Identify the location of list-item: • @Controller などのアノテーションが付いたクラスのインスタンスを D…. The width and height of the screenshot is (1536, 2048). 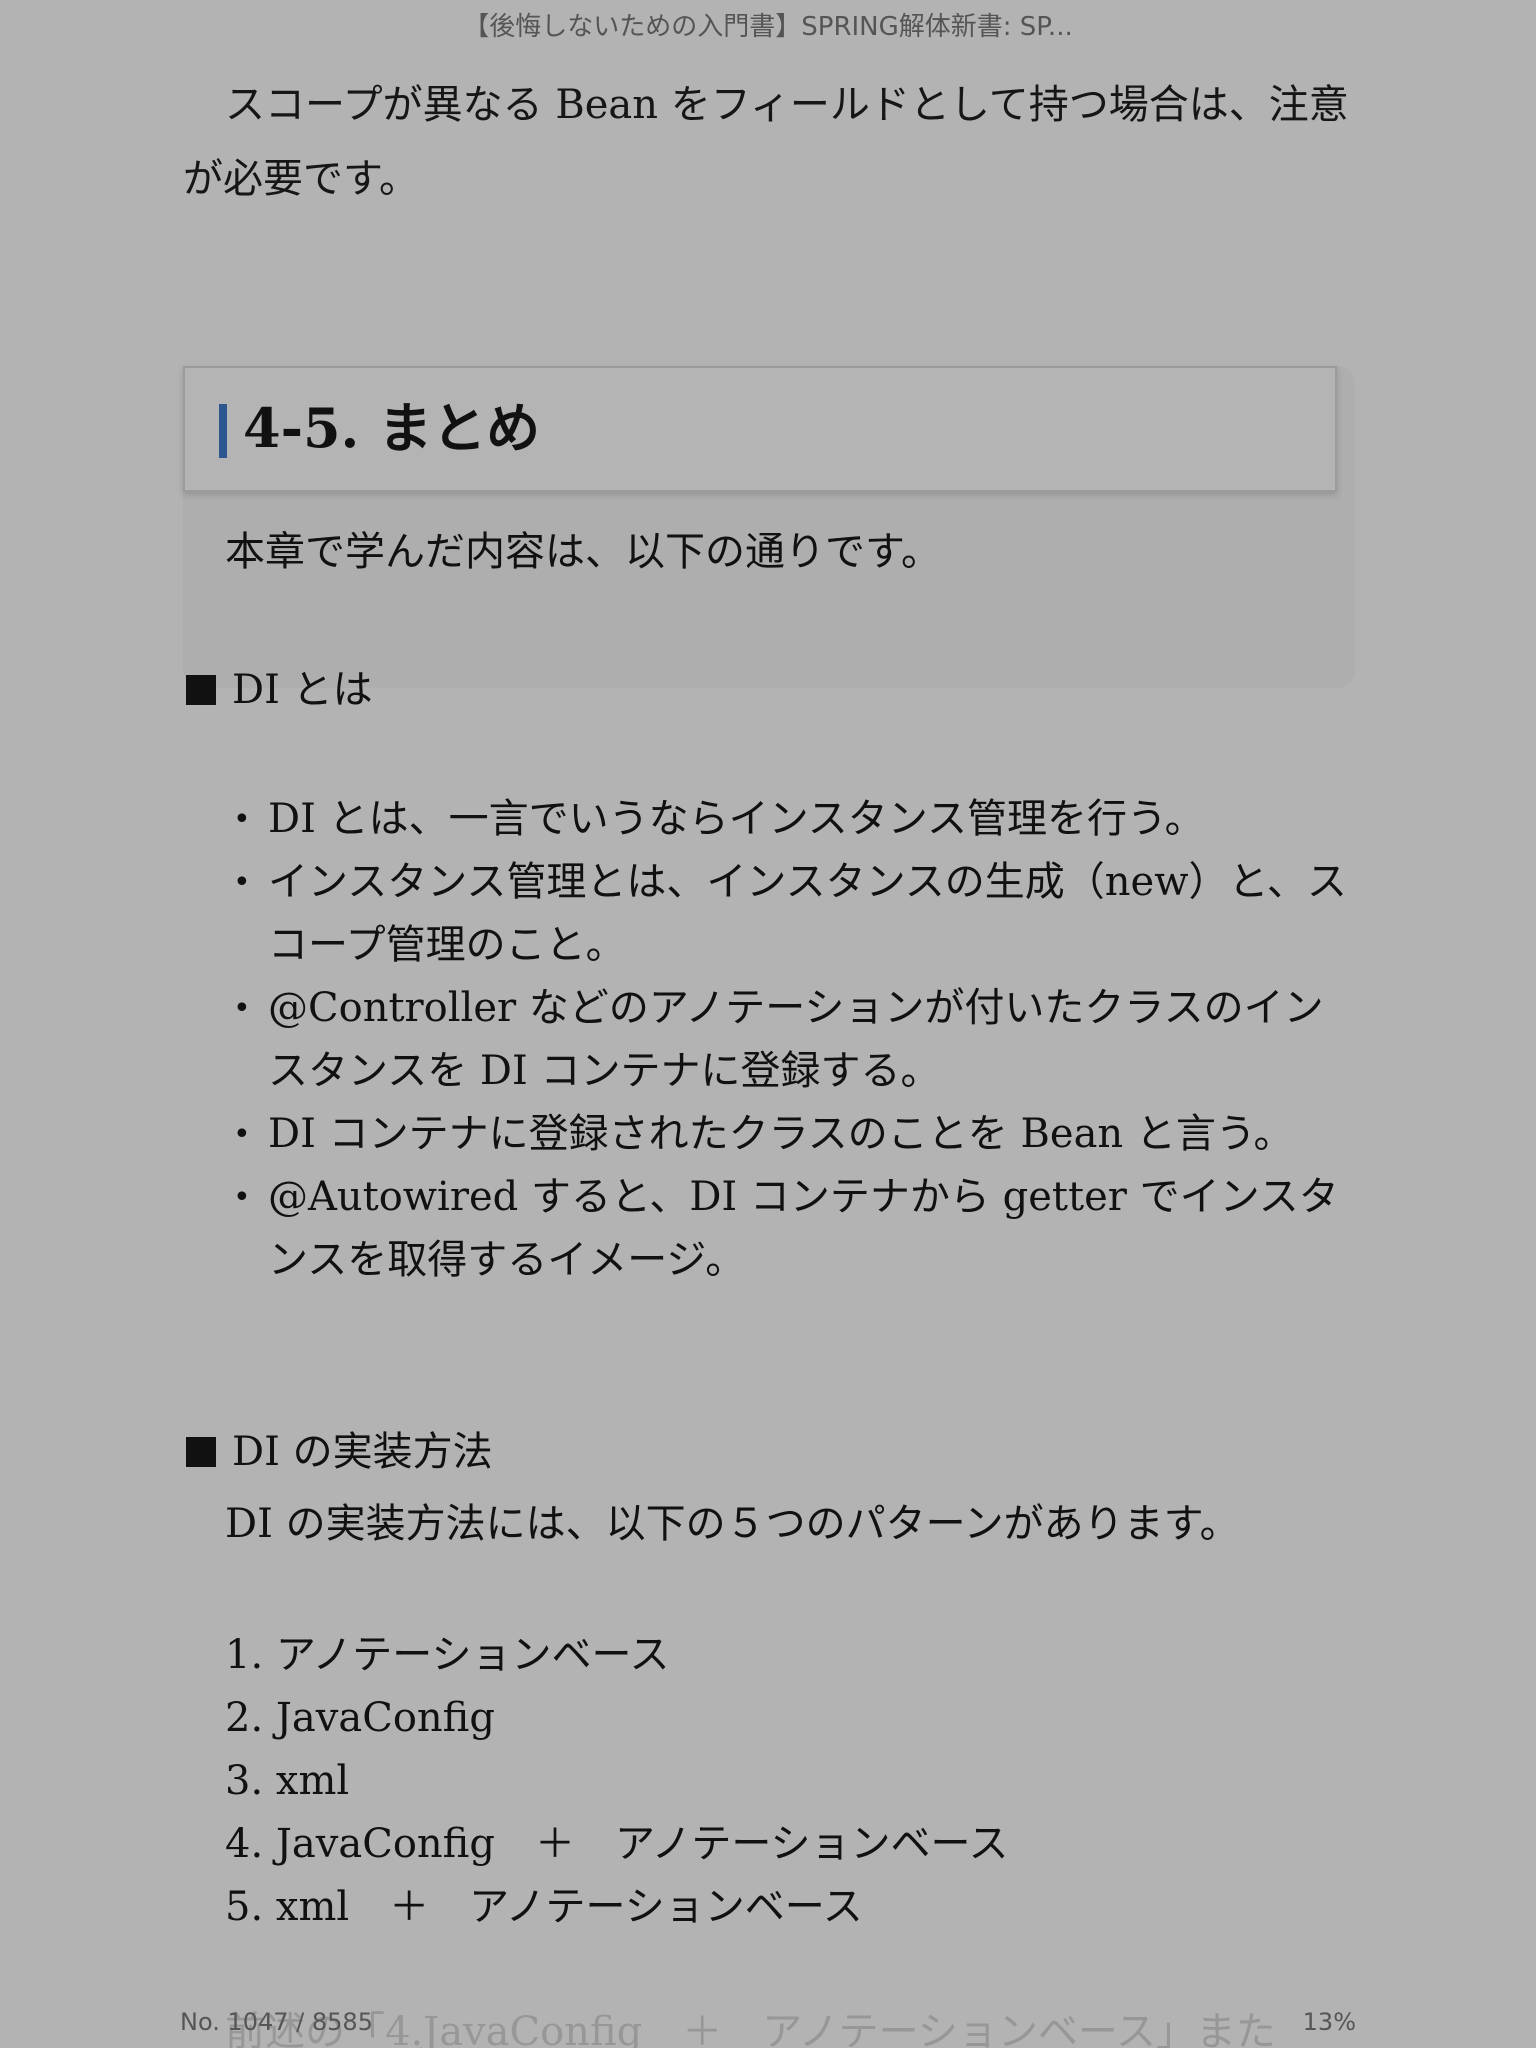
(791, 1040).